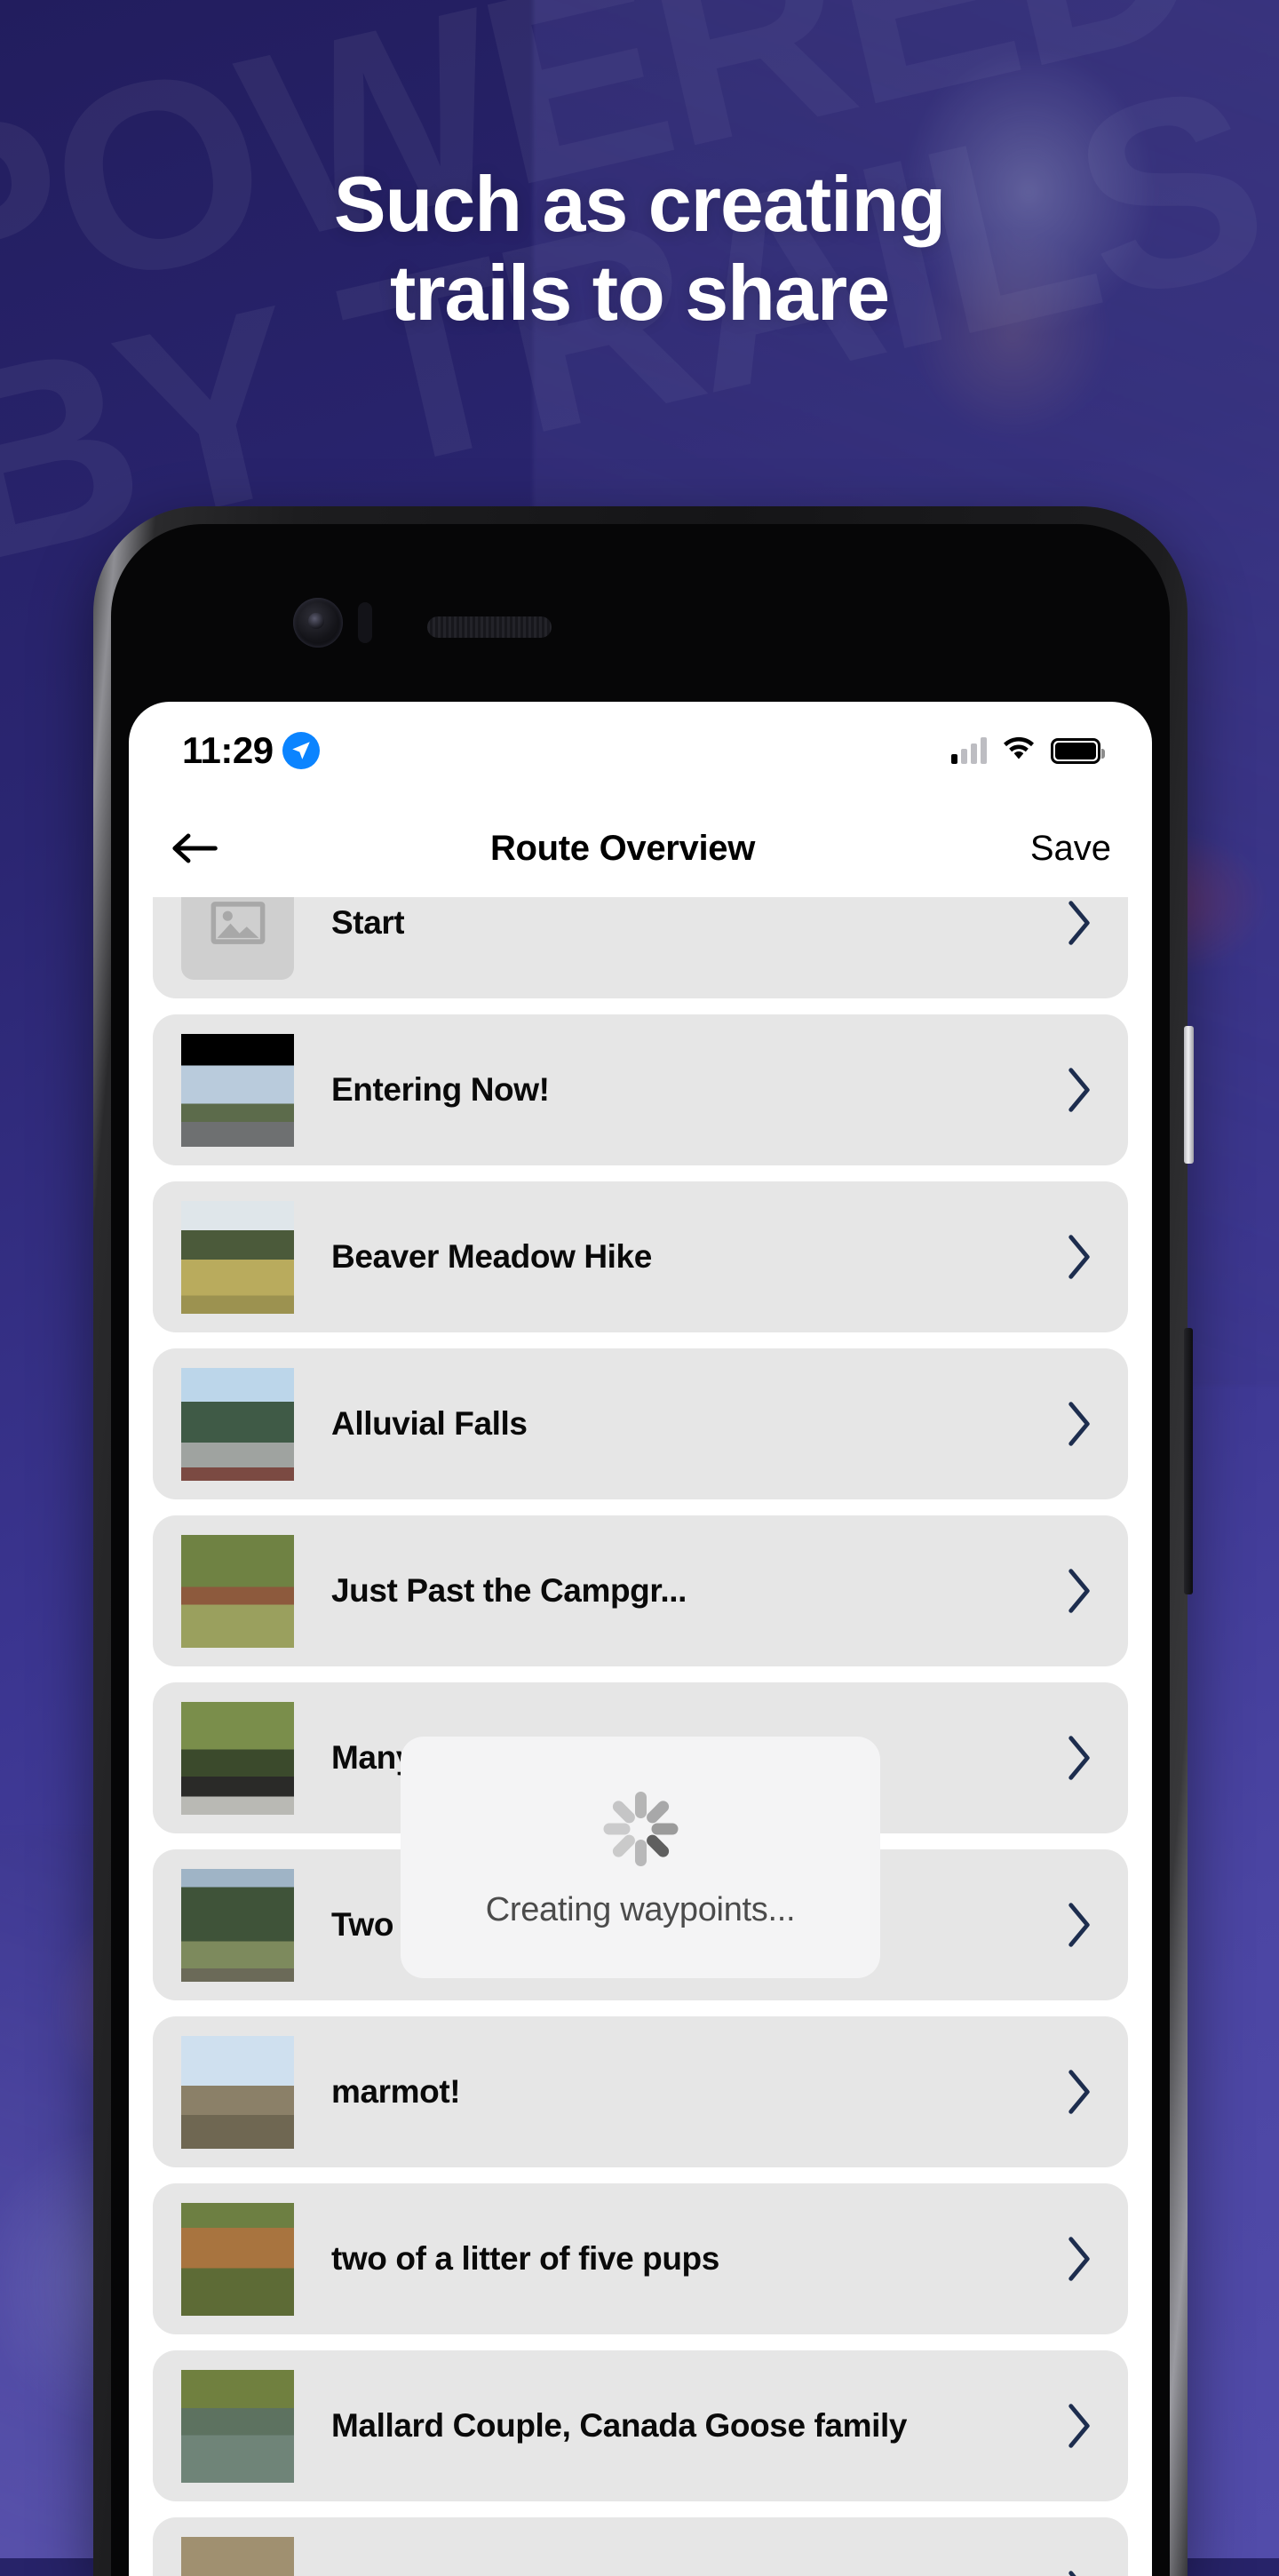 The height and width of the screenshot is (2576, 1279). What do you see at coordinates (619, 2426) in the screenshot?
I see `waypoint-label: Mallard Couple, Canada Goose family` at bounding box center [619, 2426].